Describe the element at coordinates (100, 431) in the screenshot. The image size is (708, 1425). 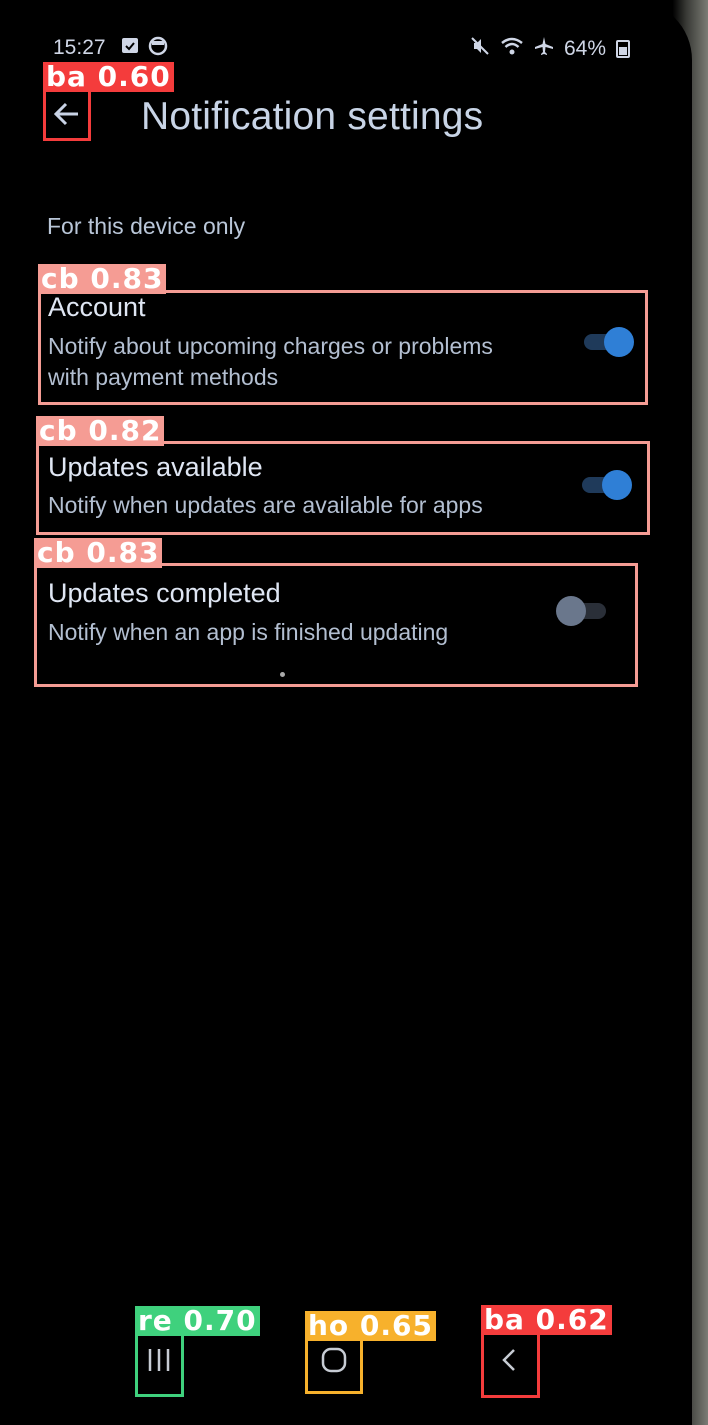
I see `detection-label: cb 0.82` at that location.